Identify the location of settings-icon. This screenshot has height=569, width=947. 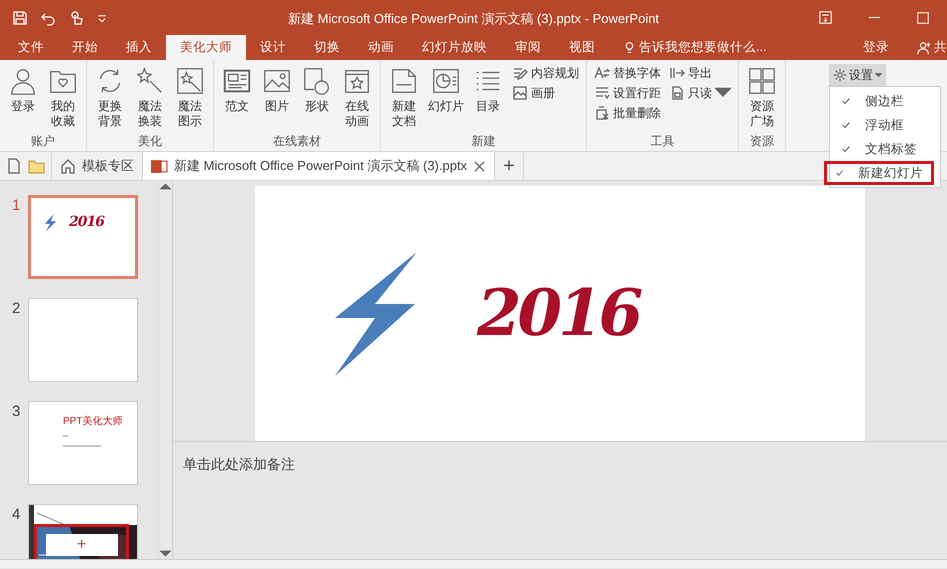
(840, 75).